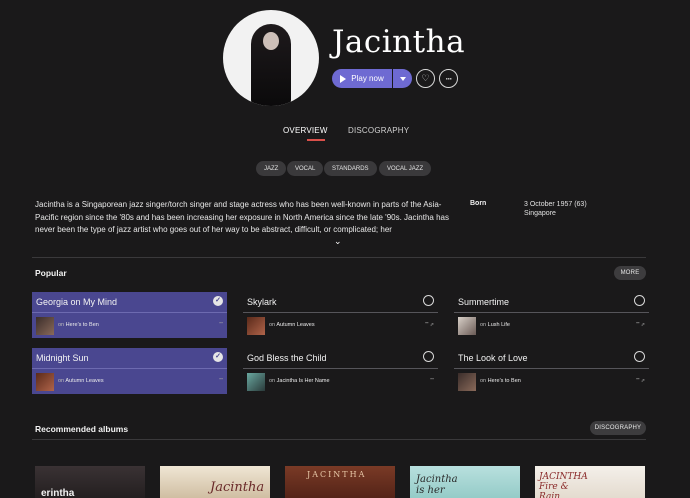 The height and width of the screenshot is (498, 690). Describe the element at coordinates (340, 315) in the screenshot. I see `track-row: Skylark on Autumn Leaves '"' ⇗` at that location.